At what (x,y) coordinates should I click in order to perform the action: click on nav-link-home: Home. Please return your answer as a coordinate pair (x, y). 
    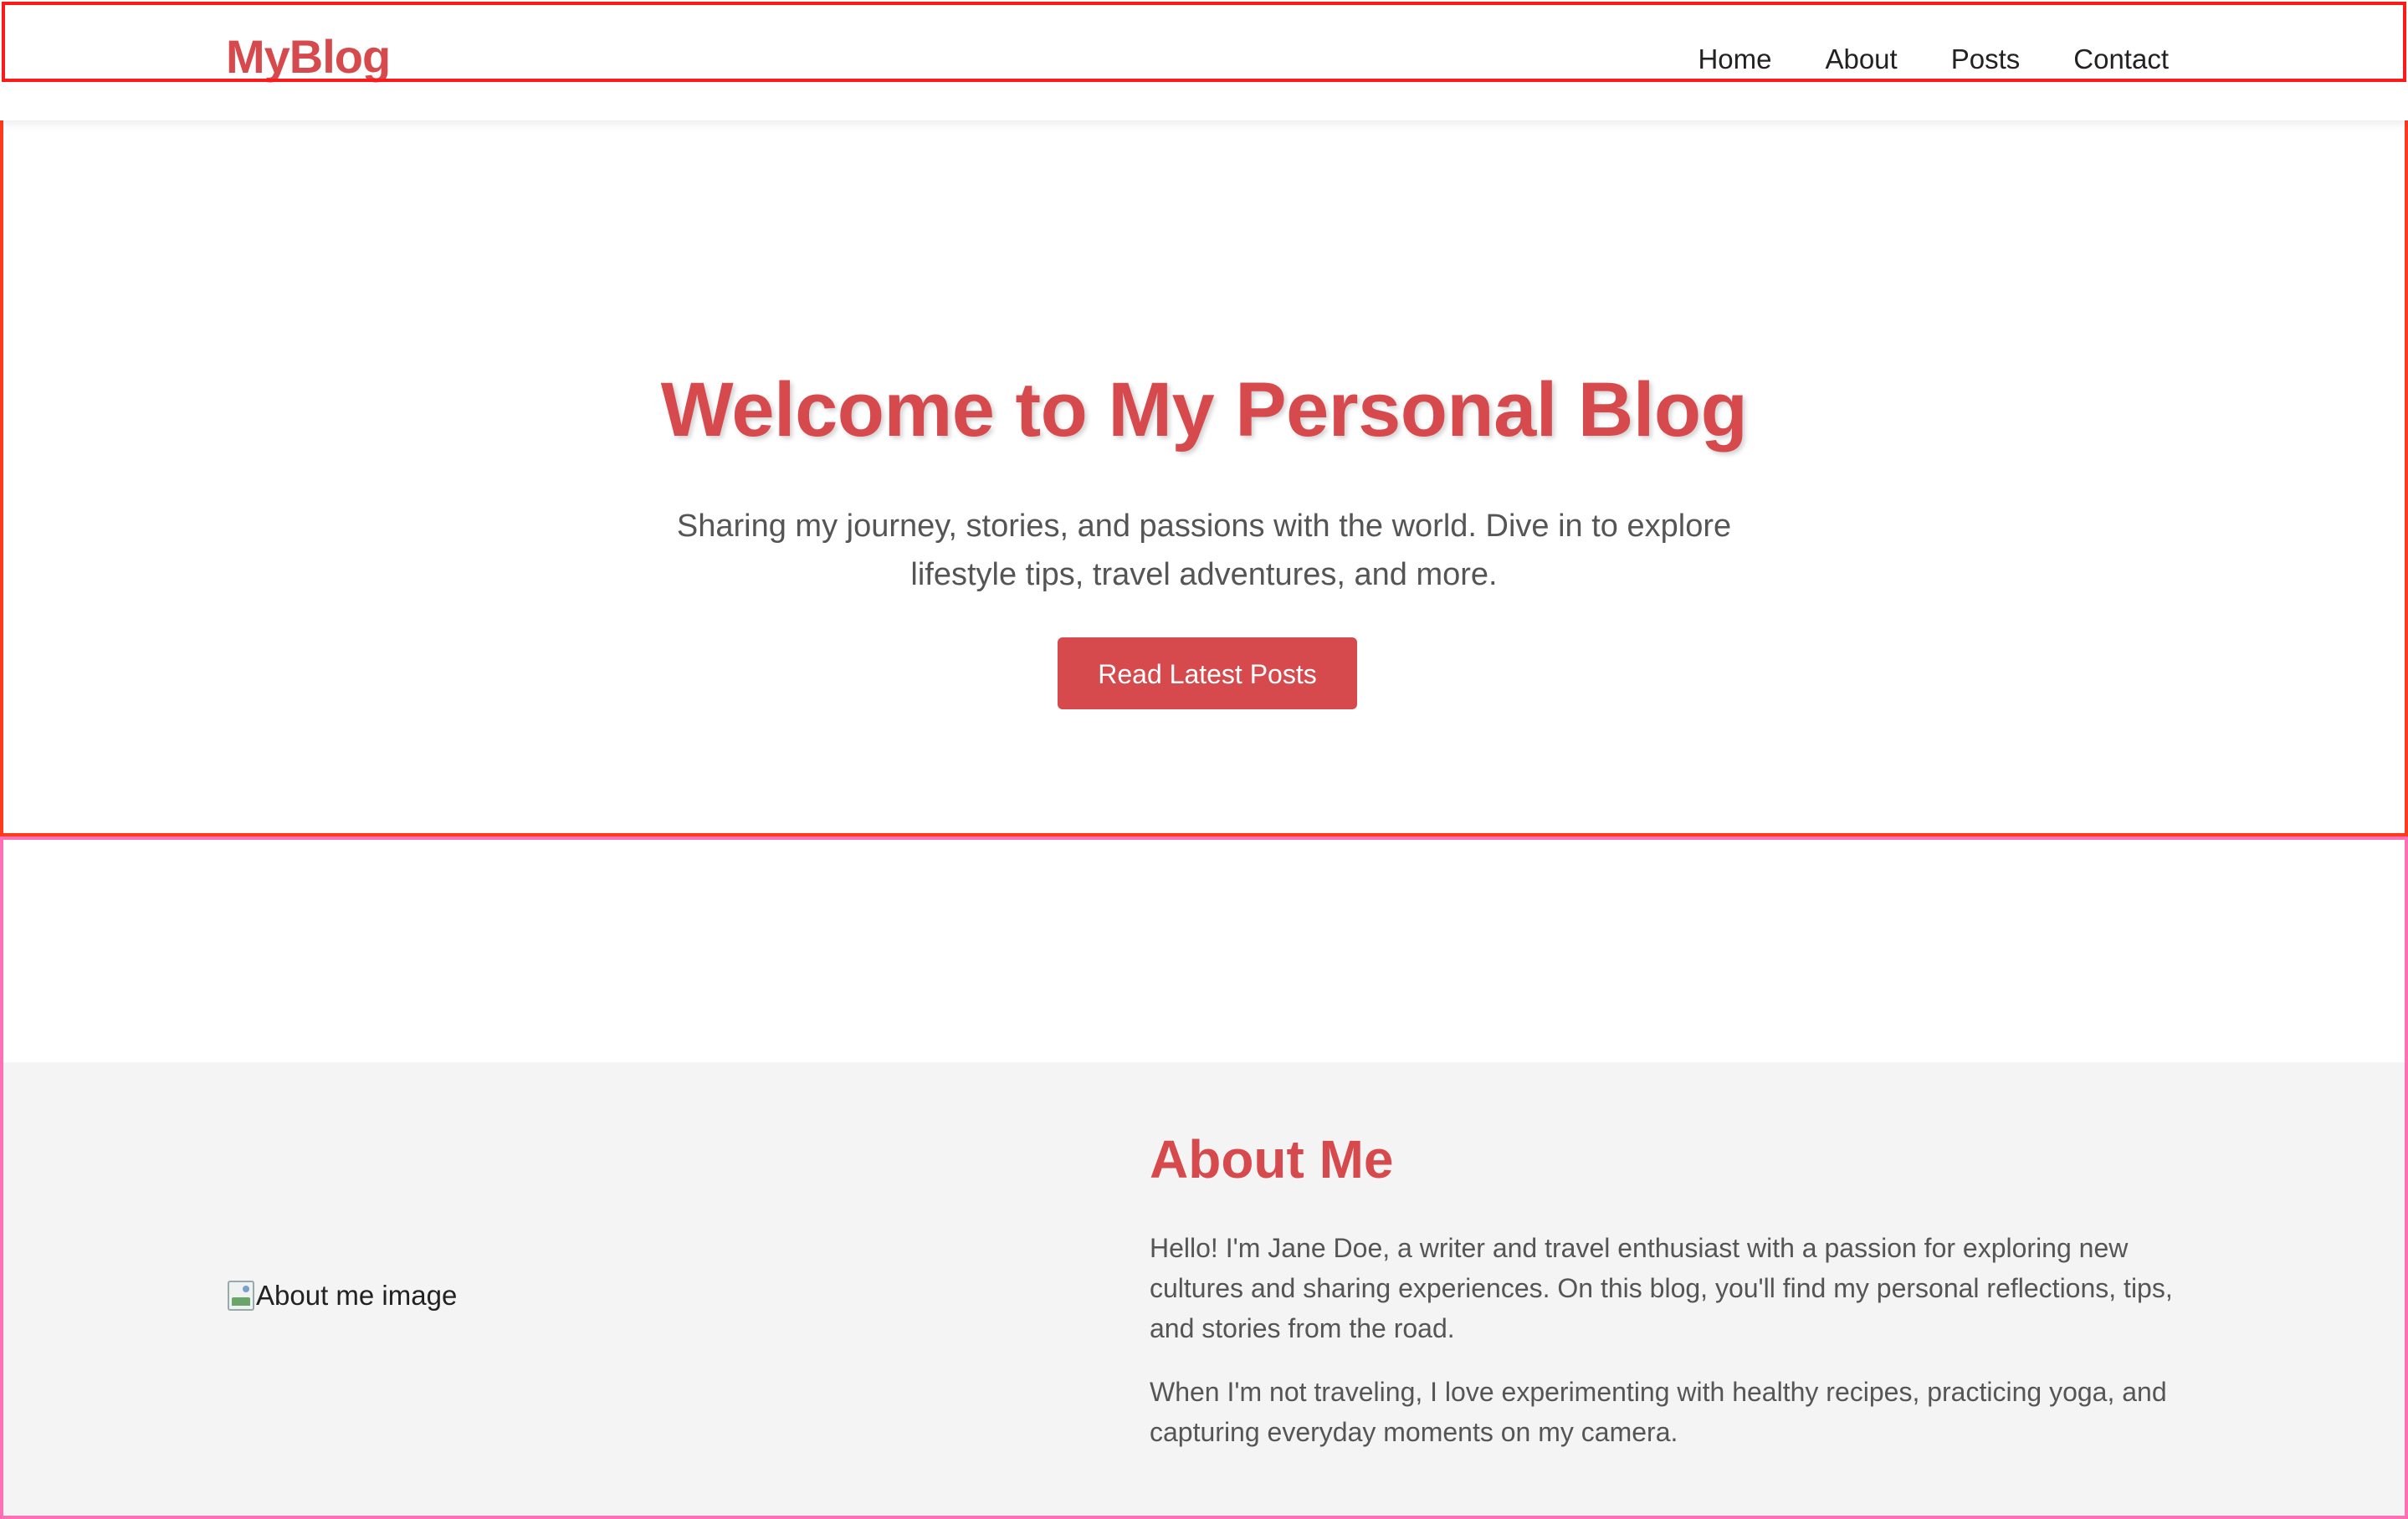
    Looking at the image, I should click on (1734, 59).